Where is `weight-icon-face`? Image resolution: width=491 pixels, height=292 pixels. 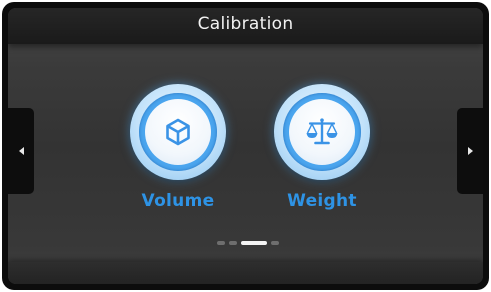 weight-icon-face is located at coordinates (322, 132).